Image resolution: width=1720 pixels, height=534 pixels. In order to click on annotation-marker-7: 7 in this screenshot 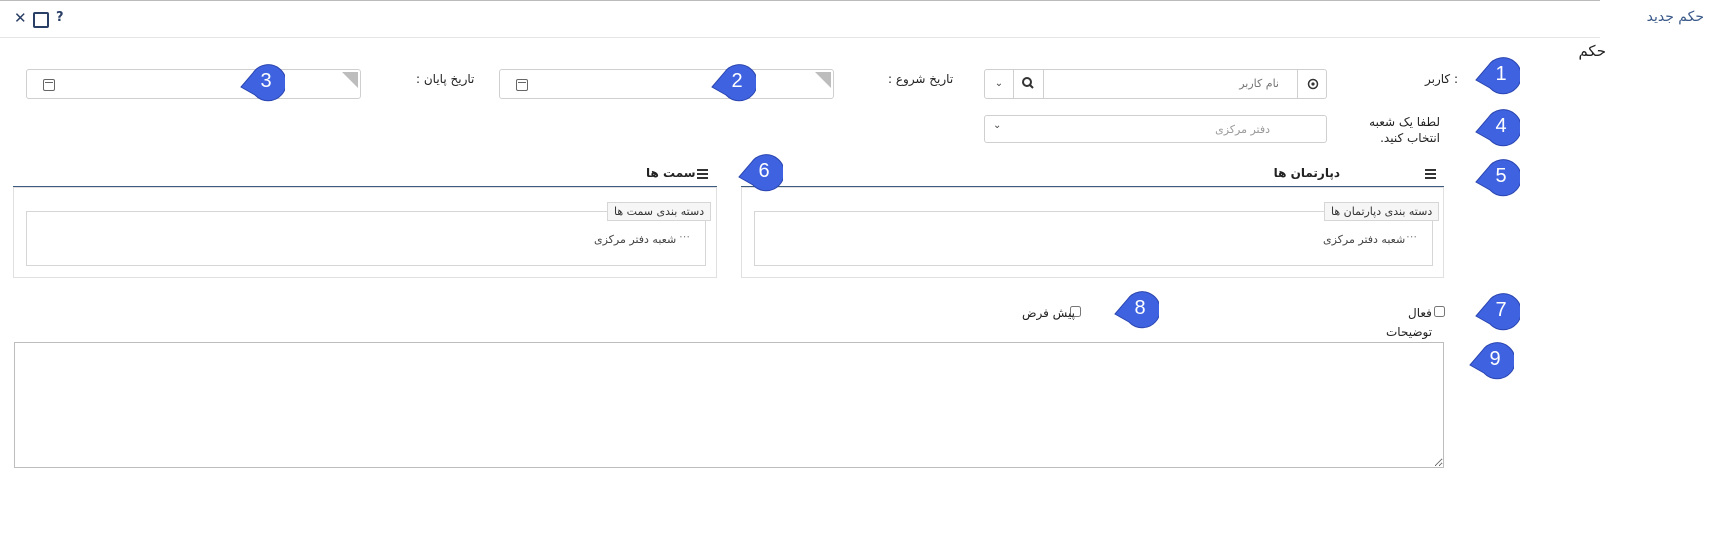, I will do `click(1497, 310)`.